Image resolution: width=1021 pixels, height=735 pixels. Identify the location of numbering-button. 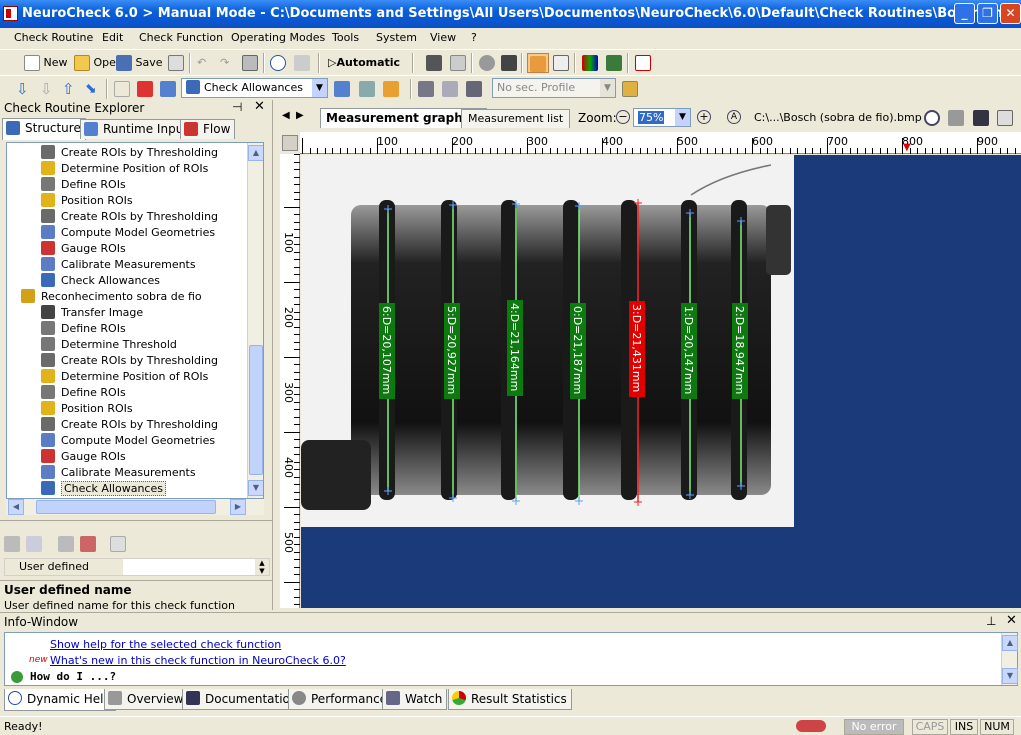
(121, 89).